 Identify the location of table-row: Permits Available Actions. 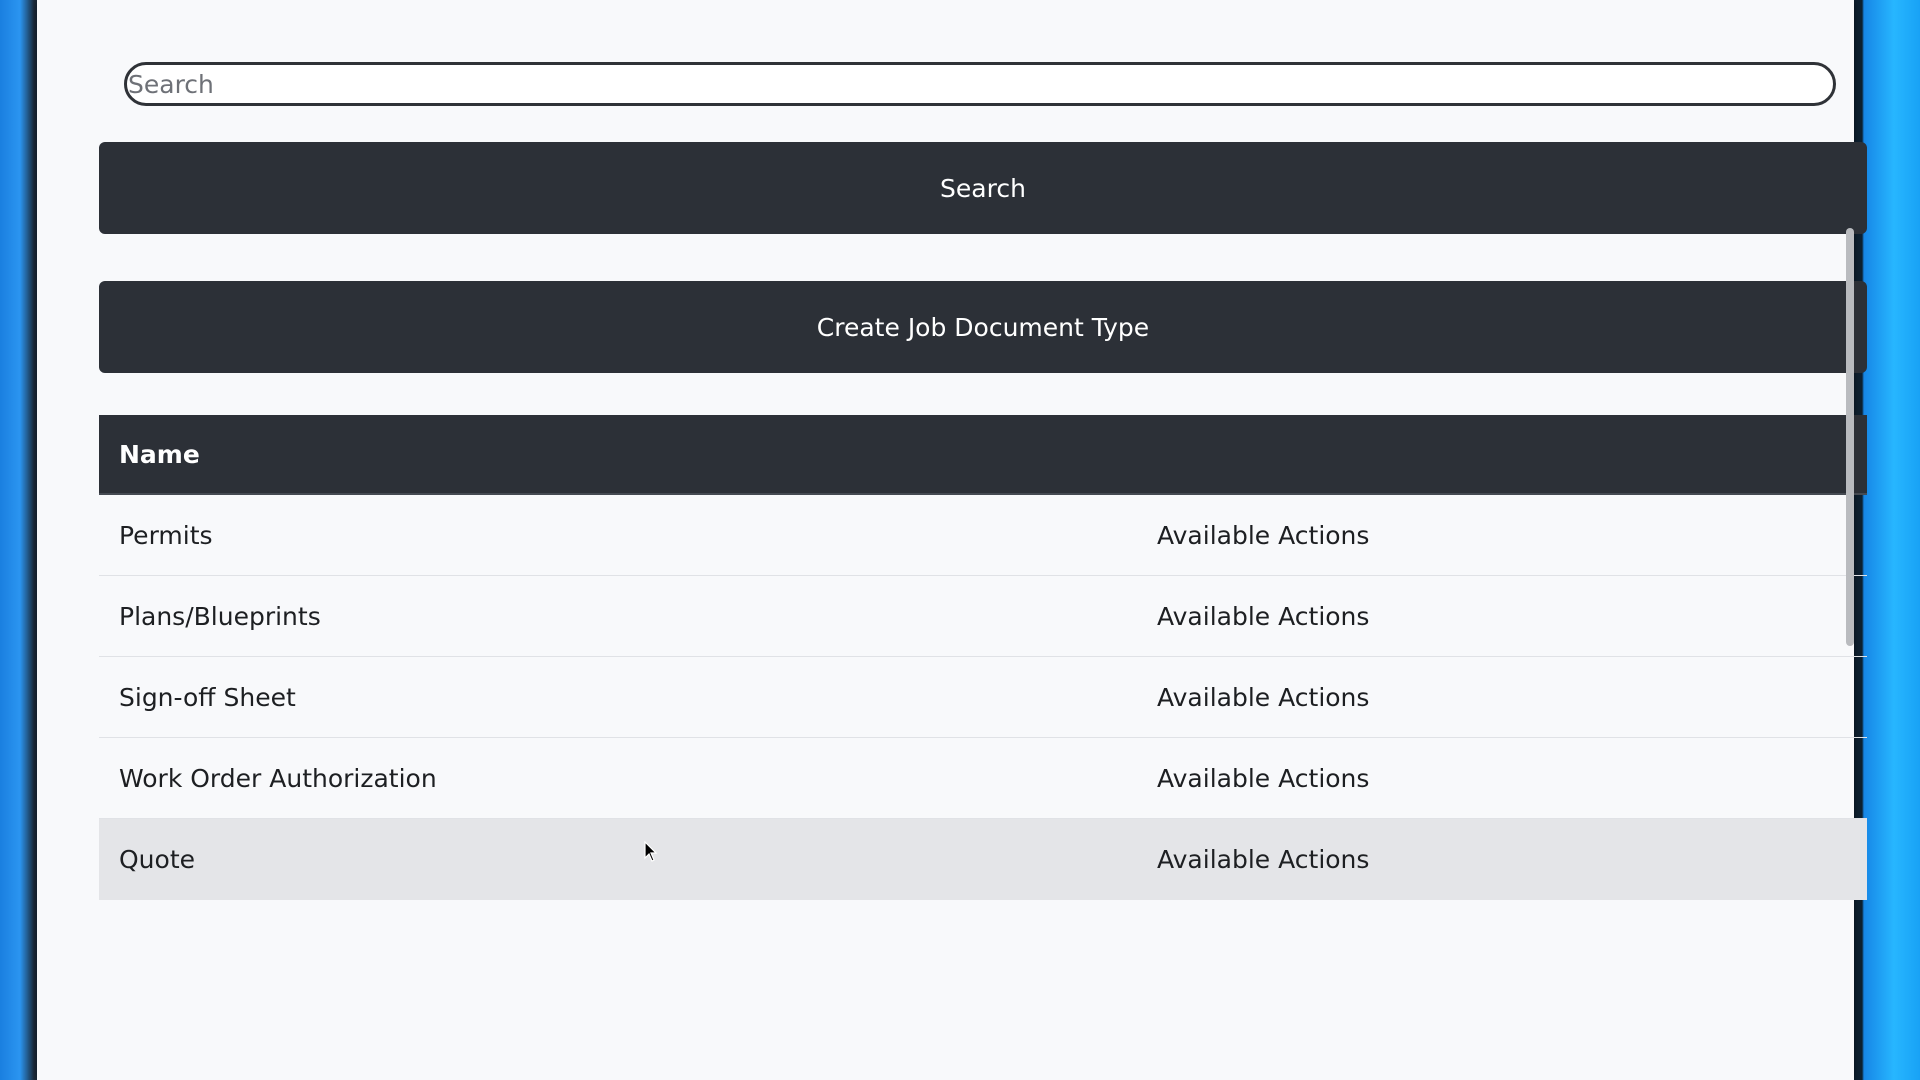
(983, 535).